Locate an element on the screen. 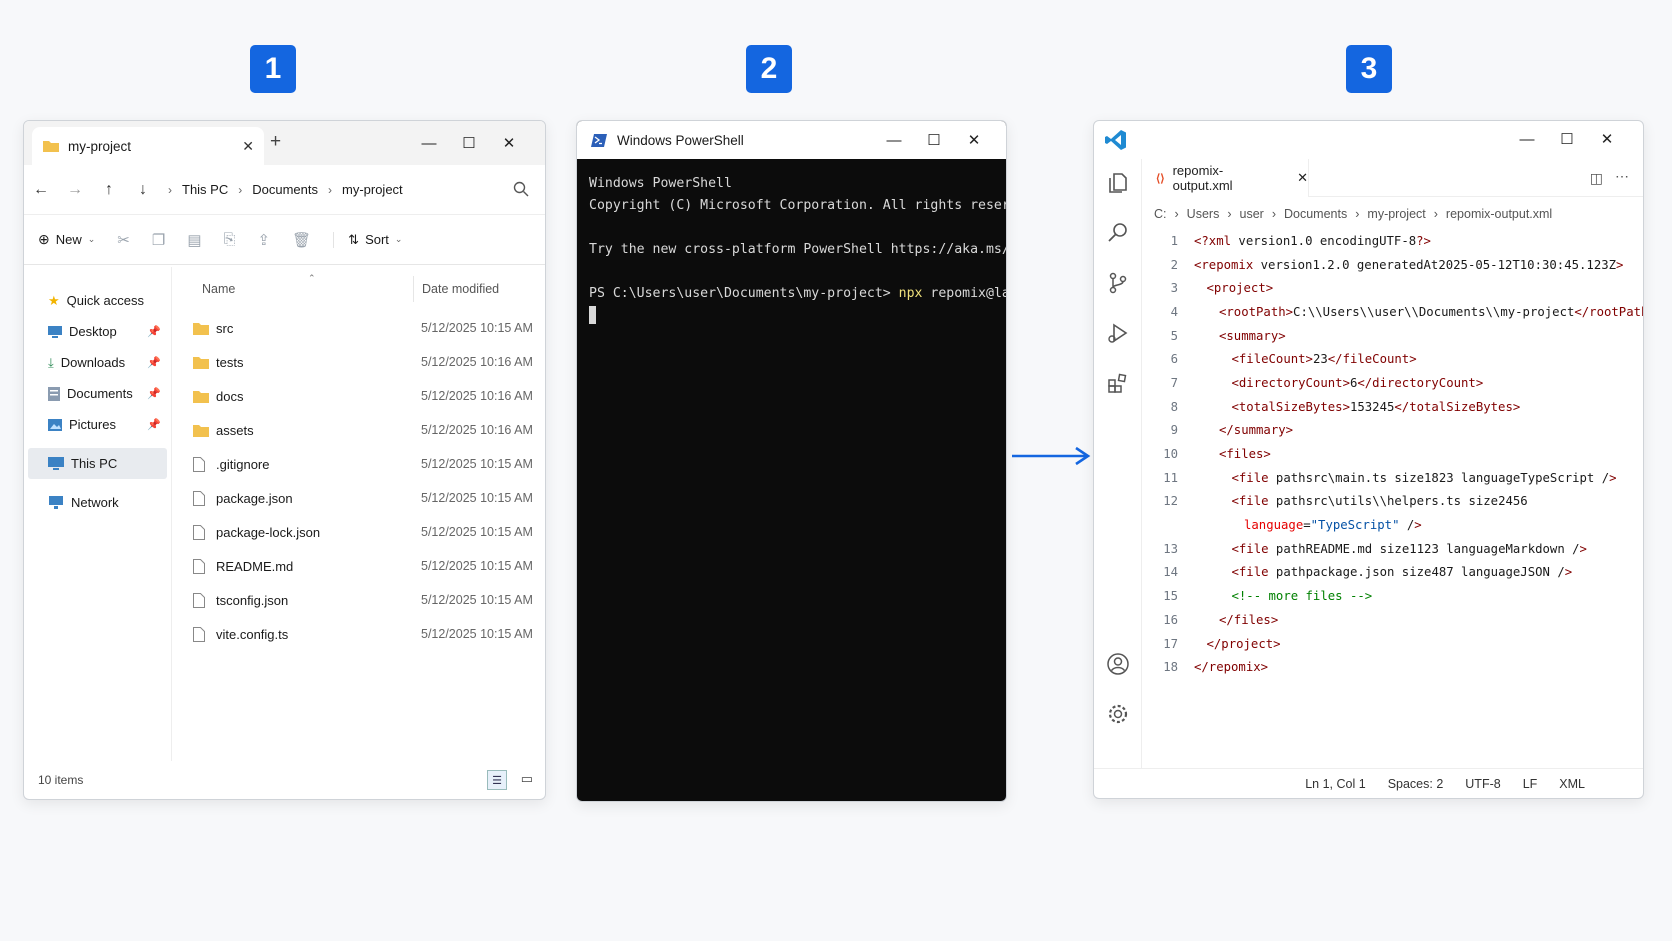 The width and height of the screenshot is (1672, 941). sidebar-item-pictures: Pictures 📌 is located at coordinates (97, 424).